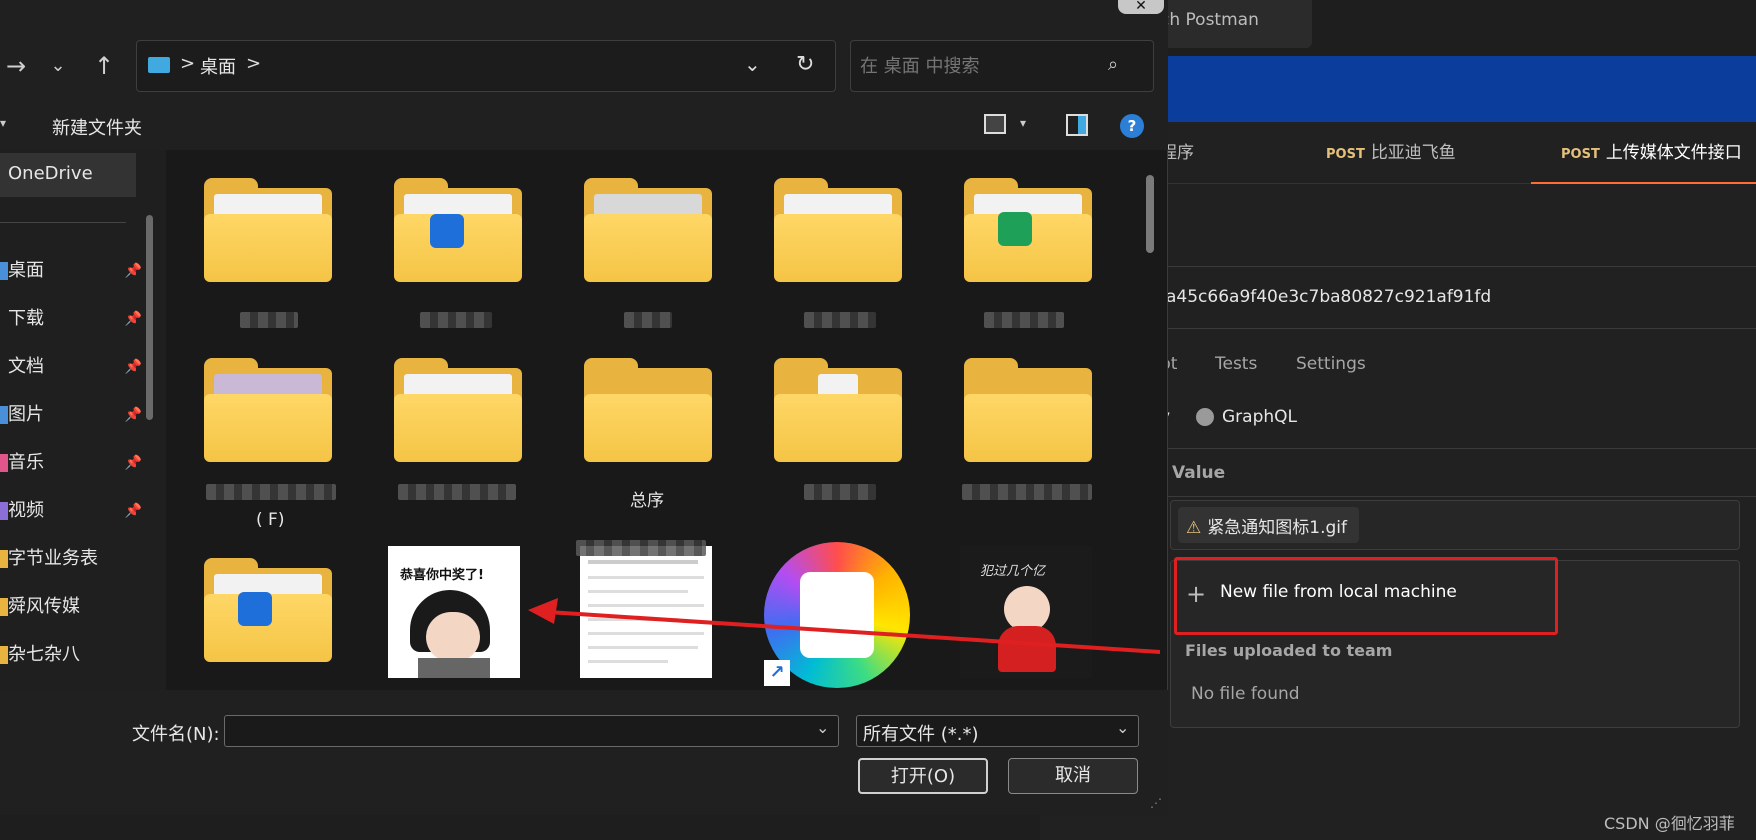  I want to click on forward-arrow-icon: →, so click(16, 66).